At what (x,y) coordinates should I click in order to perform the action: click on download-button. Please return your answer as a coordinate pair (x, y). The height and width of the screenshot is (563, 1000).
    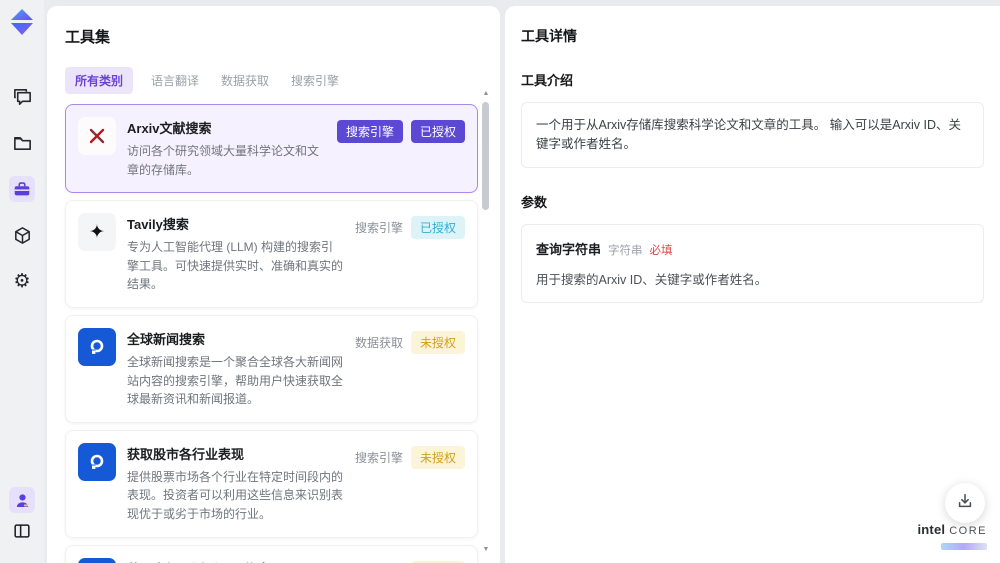
    Looking at the image, I should click on (965, 503).